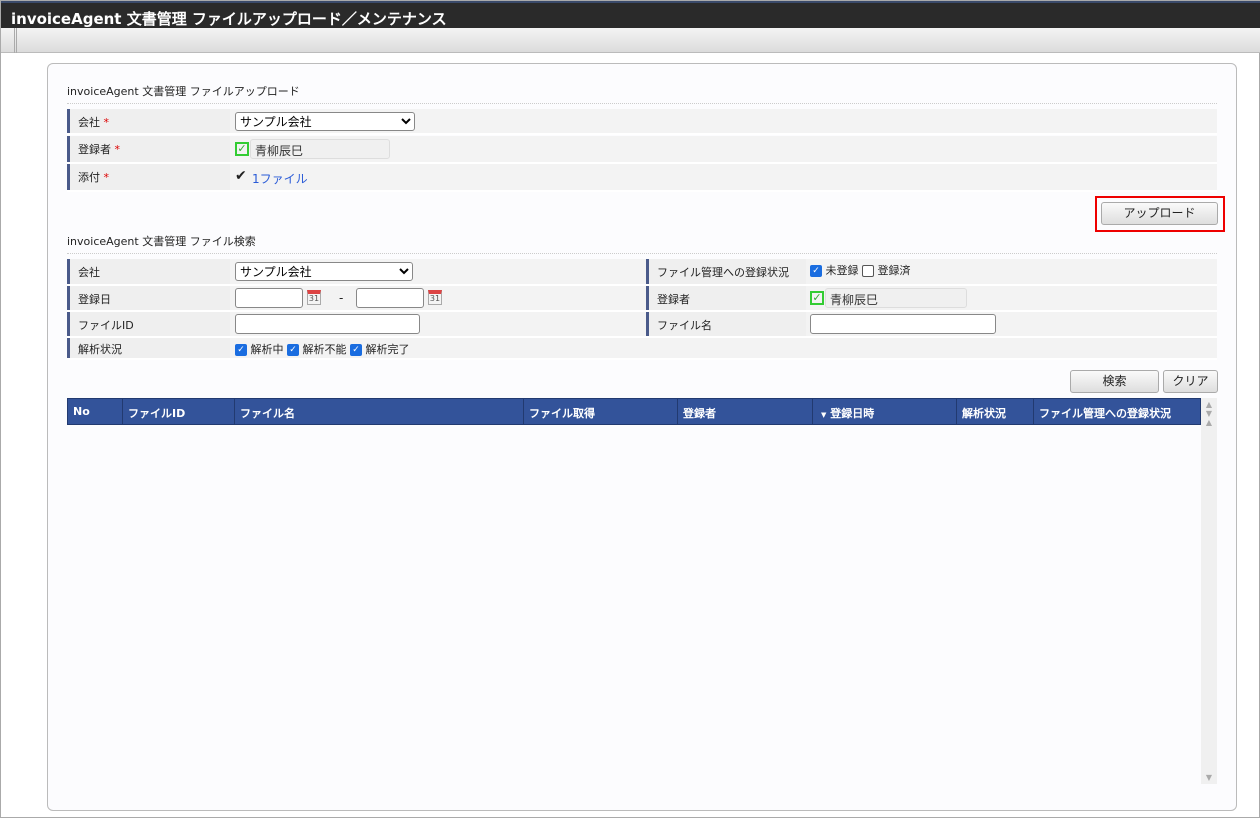 The width and height of the screenshot is (1260, 818). Describe the element at coordinates (860, 270) in the screenshot. I see `reg-status-options: ✓ 未登録 登録済` at that location.